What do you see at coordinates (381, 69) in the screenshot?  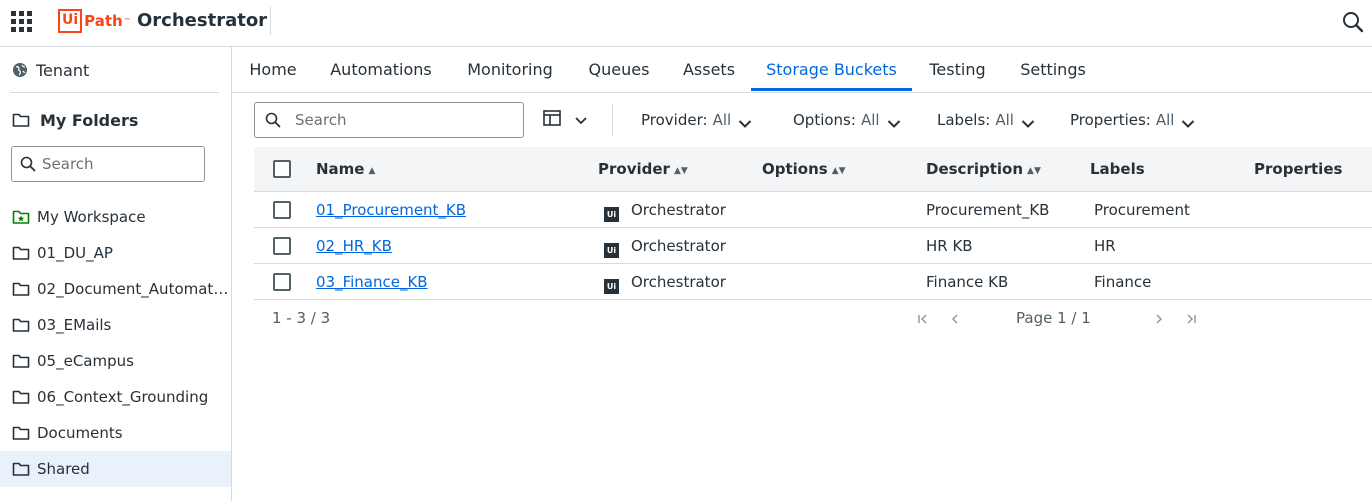 I see `tab-automations: Automations` at bounding box center [381, 69].